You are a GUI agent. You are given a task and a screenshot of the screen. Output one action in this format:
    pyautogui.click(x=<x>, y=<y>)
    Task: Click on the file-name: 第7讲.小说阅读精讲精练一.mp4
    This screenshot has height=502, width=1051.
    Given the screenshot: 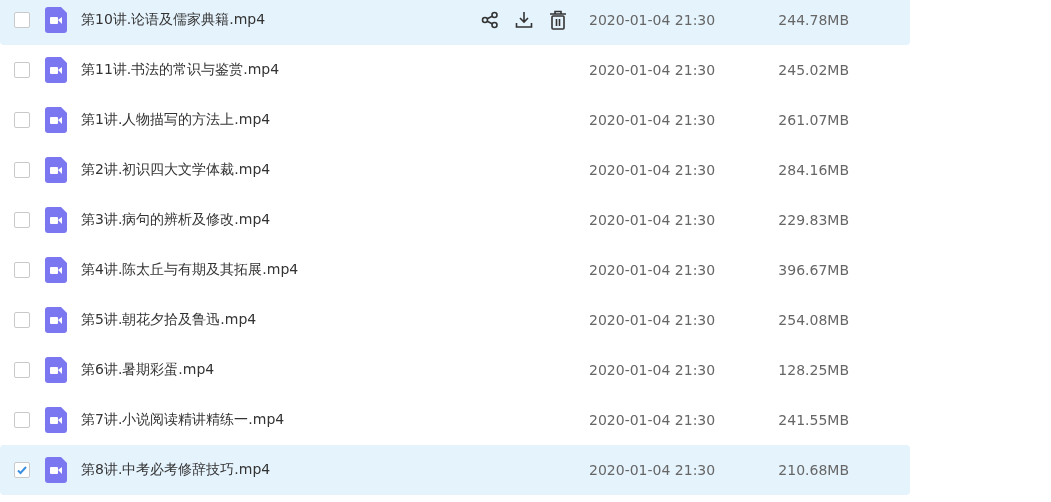 What is the action you would take?
    pyautogui.click(x=281, y=420)
    